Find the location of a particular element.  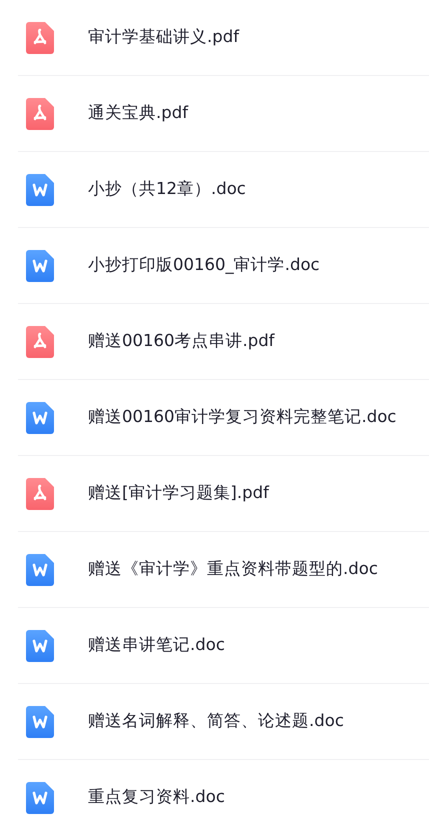

file-row: 赠送《审计学》重点资料带题型的.doc is located at coordinates (223, 570).